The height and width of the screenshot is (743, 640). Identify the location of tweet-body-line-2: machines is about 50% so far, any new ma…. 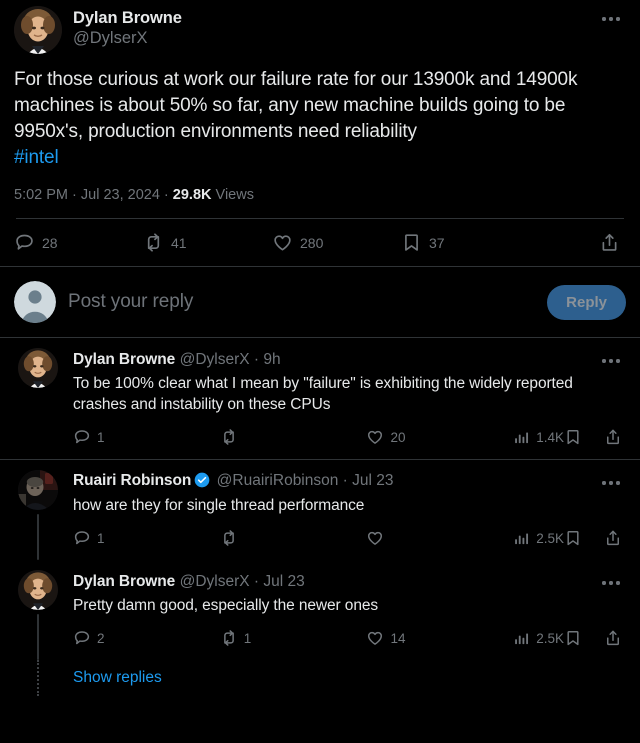
(290, 105).